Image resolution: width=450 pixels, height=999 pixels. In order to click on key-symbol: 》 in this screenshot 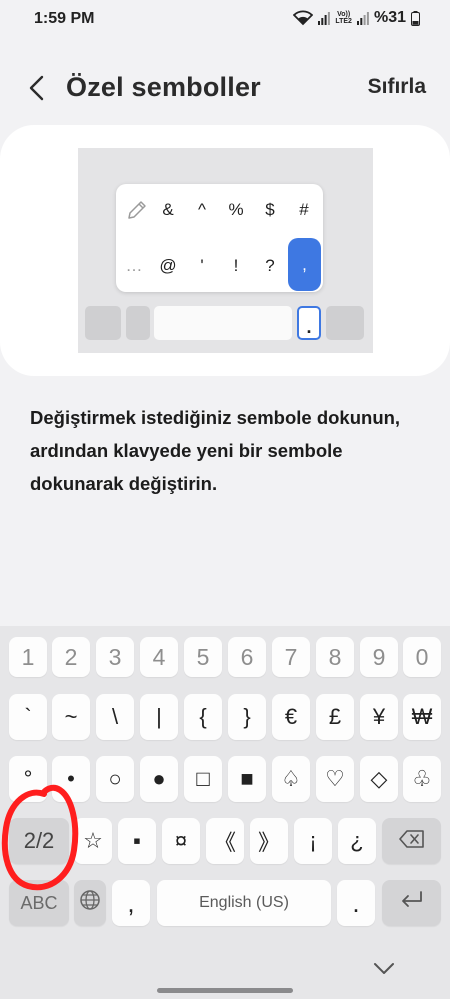, I will do `click(269, 841)`.